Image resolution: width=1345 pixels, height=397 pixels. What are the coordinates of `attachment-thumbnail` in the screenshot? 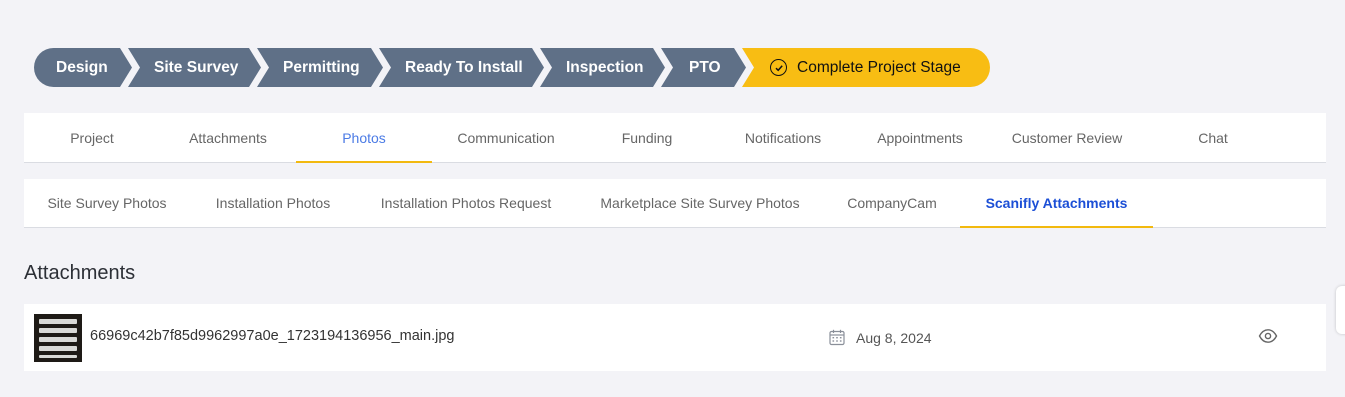 It's located at (58, 338).